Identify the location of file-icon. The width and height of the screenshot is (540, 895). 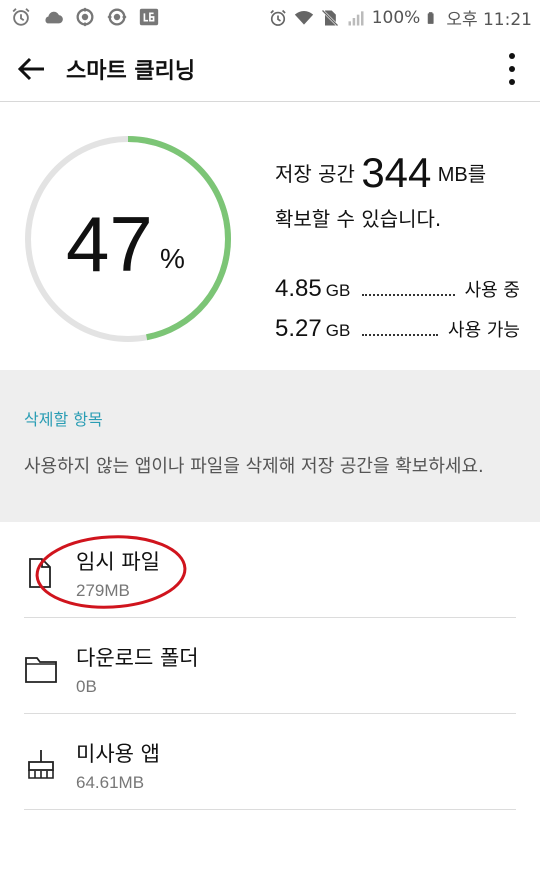
(40, 573).